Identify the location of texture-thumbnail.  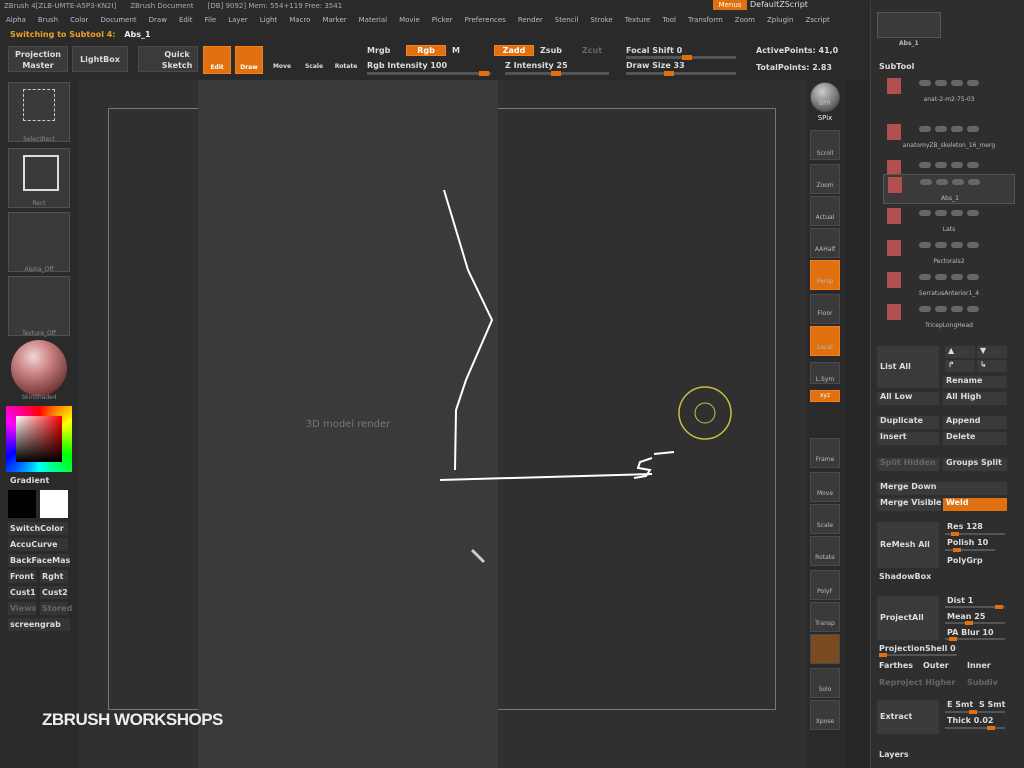
(39, 306).